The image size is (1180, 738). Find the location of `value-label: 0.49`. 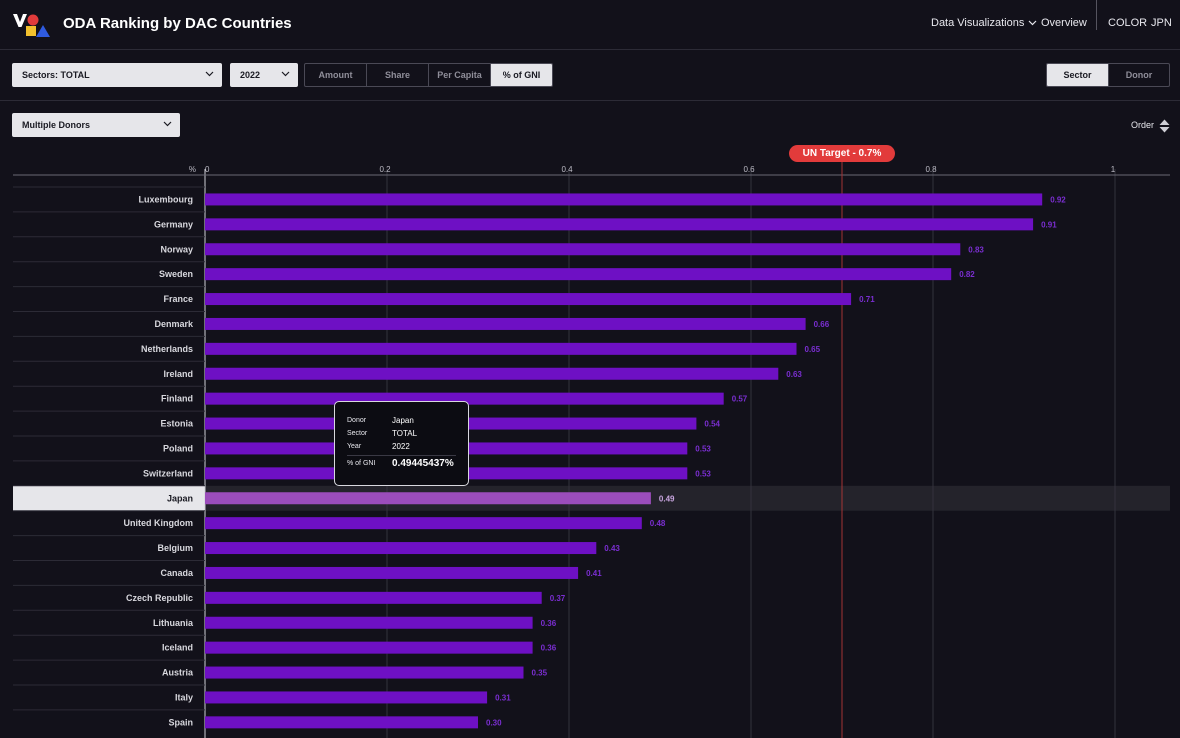

value-label: 0.49 is located at coordinates (667, 498).